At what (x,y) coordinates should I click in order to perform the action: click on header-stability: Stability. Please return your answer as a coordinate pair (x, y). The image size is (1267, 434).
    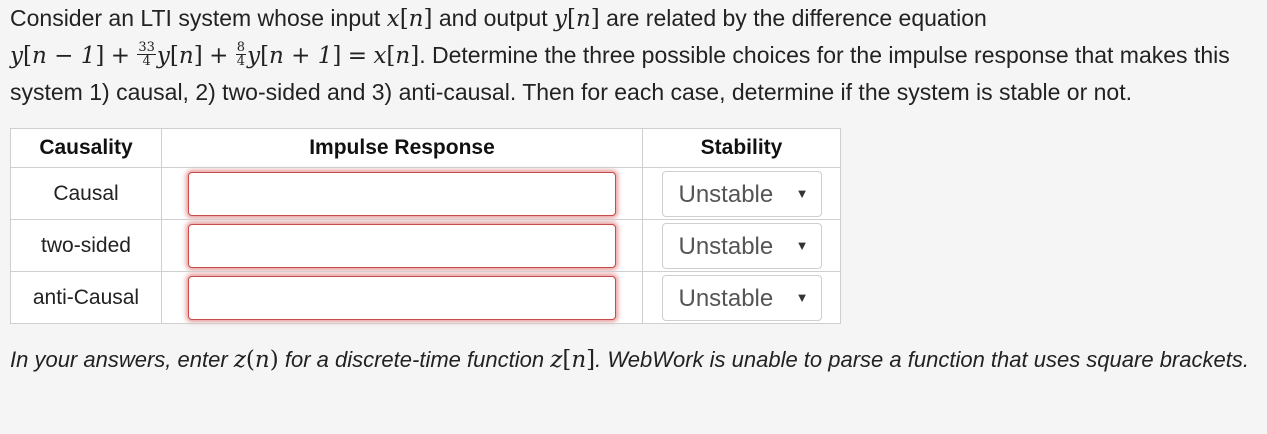
    Looking at the image, I should click on (741, 148).